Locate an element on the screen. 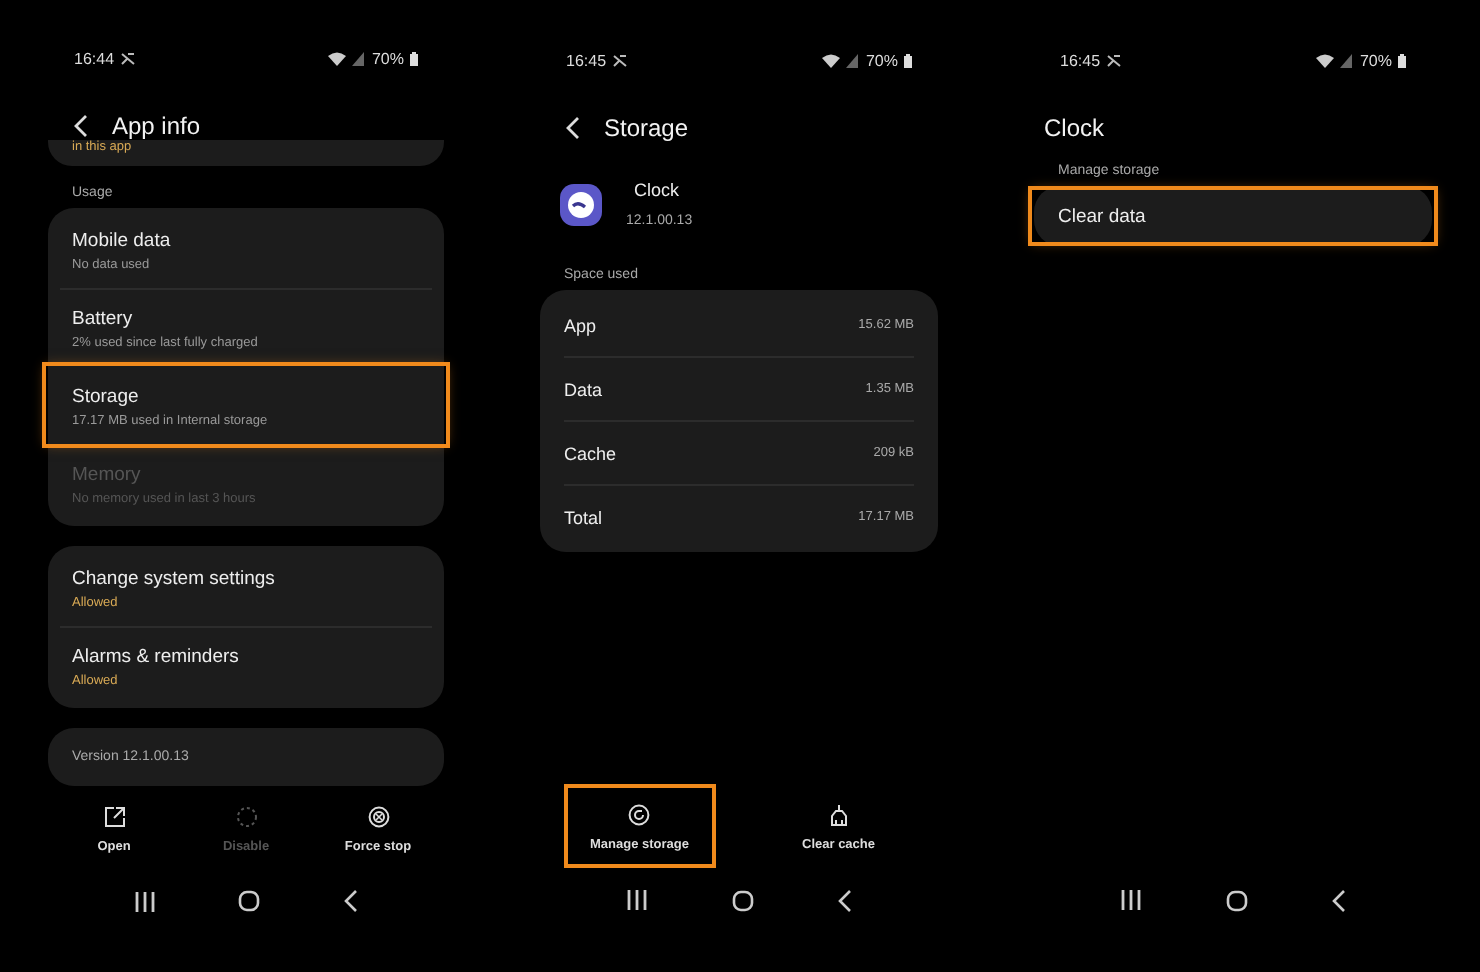  item-title: Change system settings is located at coordinates (174, 578).